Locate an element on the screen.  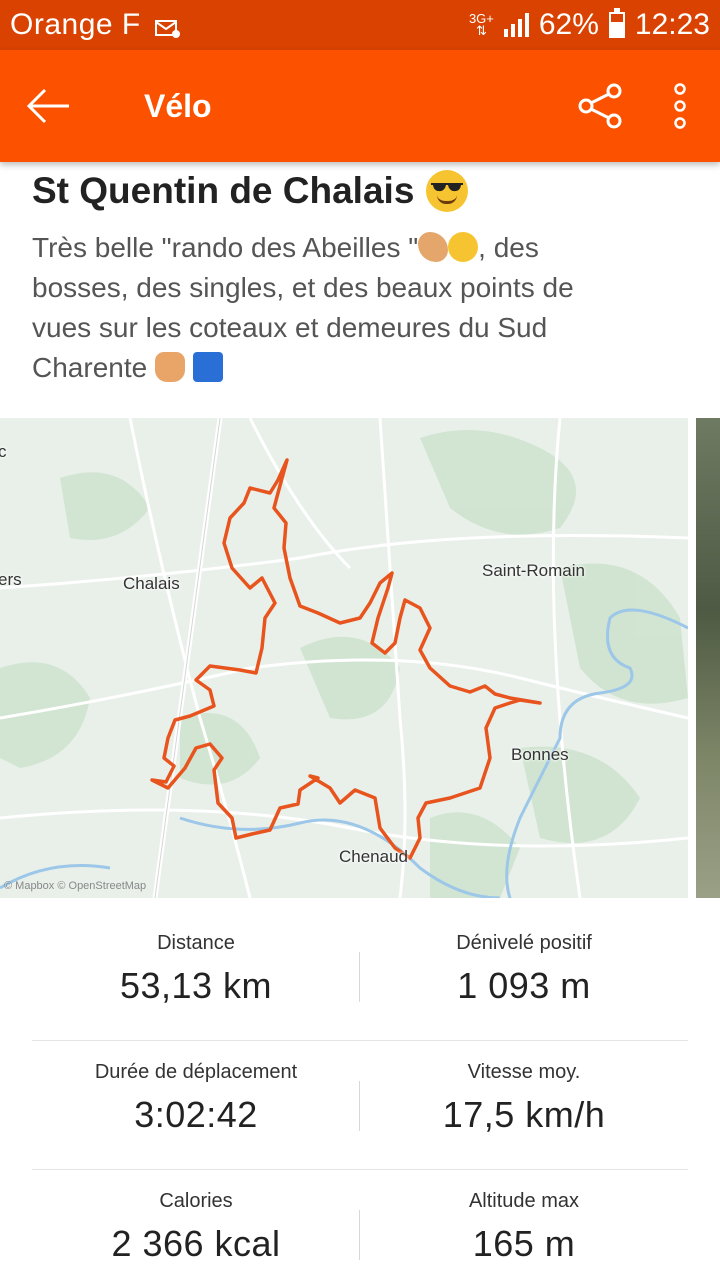
thumbs-up-emoji-icon is located at coordinates (169, 367).